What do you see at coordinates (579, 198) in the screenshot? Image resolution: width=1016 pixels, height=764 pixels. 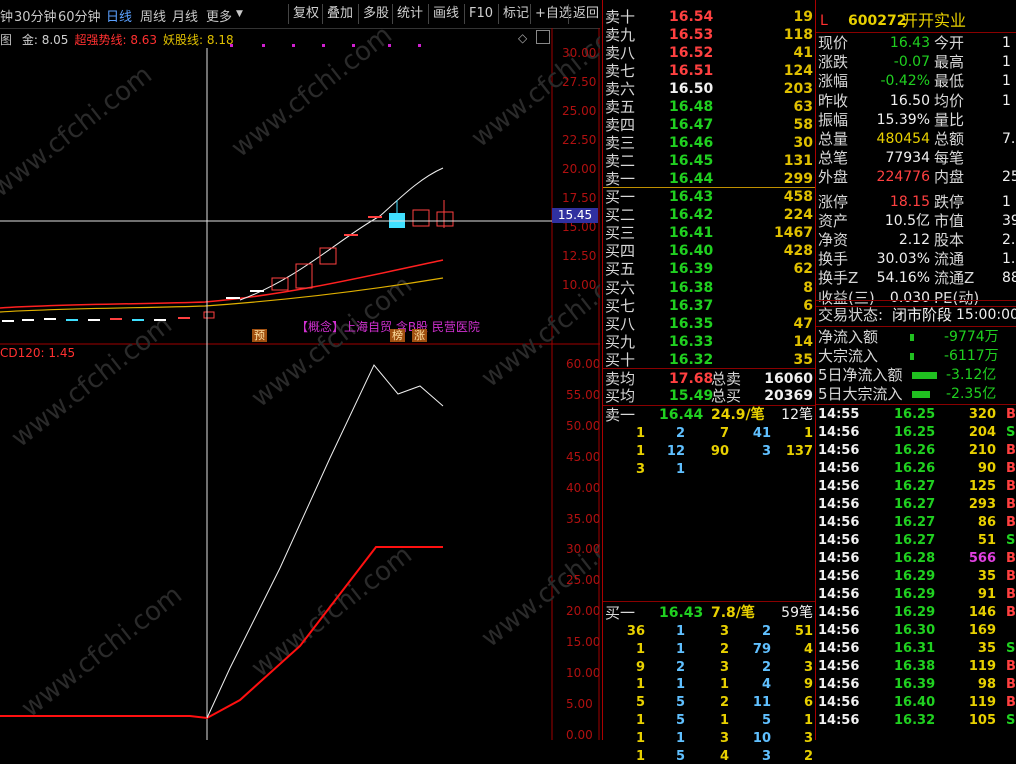 I see `price-tick: 17.50` at bounding box center [579, 198].